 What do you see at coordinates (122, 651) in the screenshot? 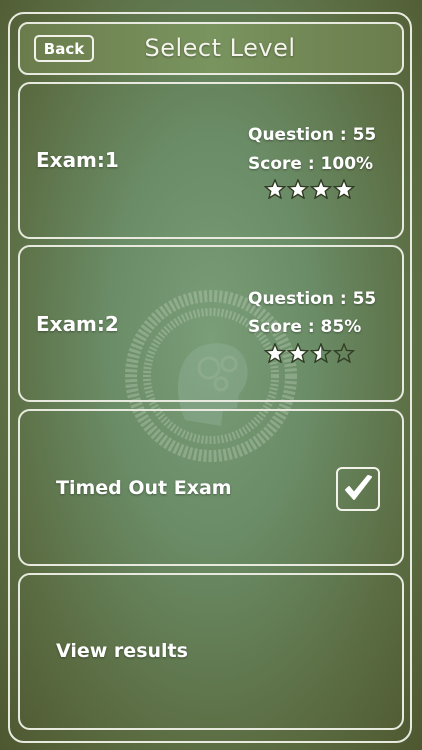
I see `view-results-label: View results` at bounding box center [122, 651].